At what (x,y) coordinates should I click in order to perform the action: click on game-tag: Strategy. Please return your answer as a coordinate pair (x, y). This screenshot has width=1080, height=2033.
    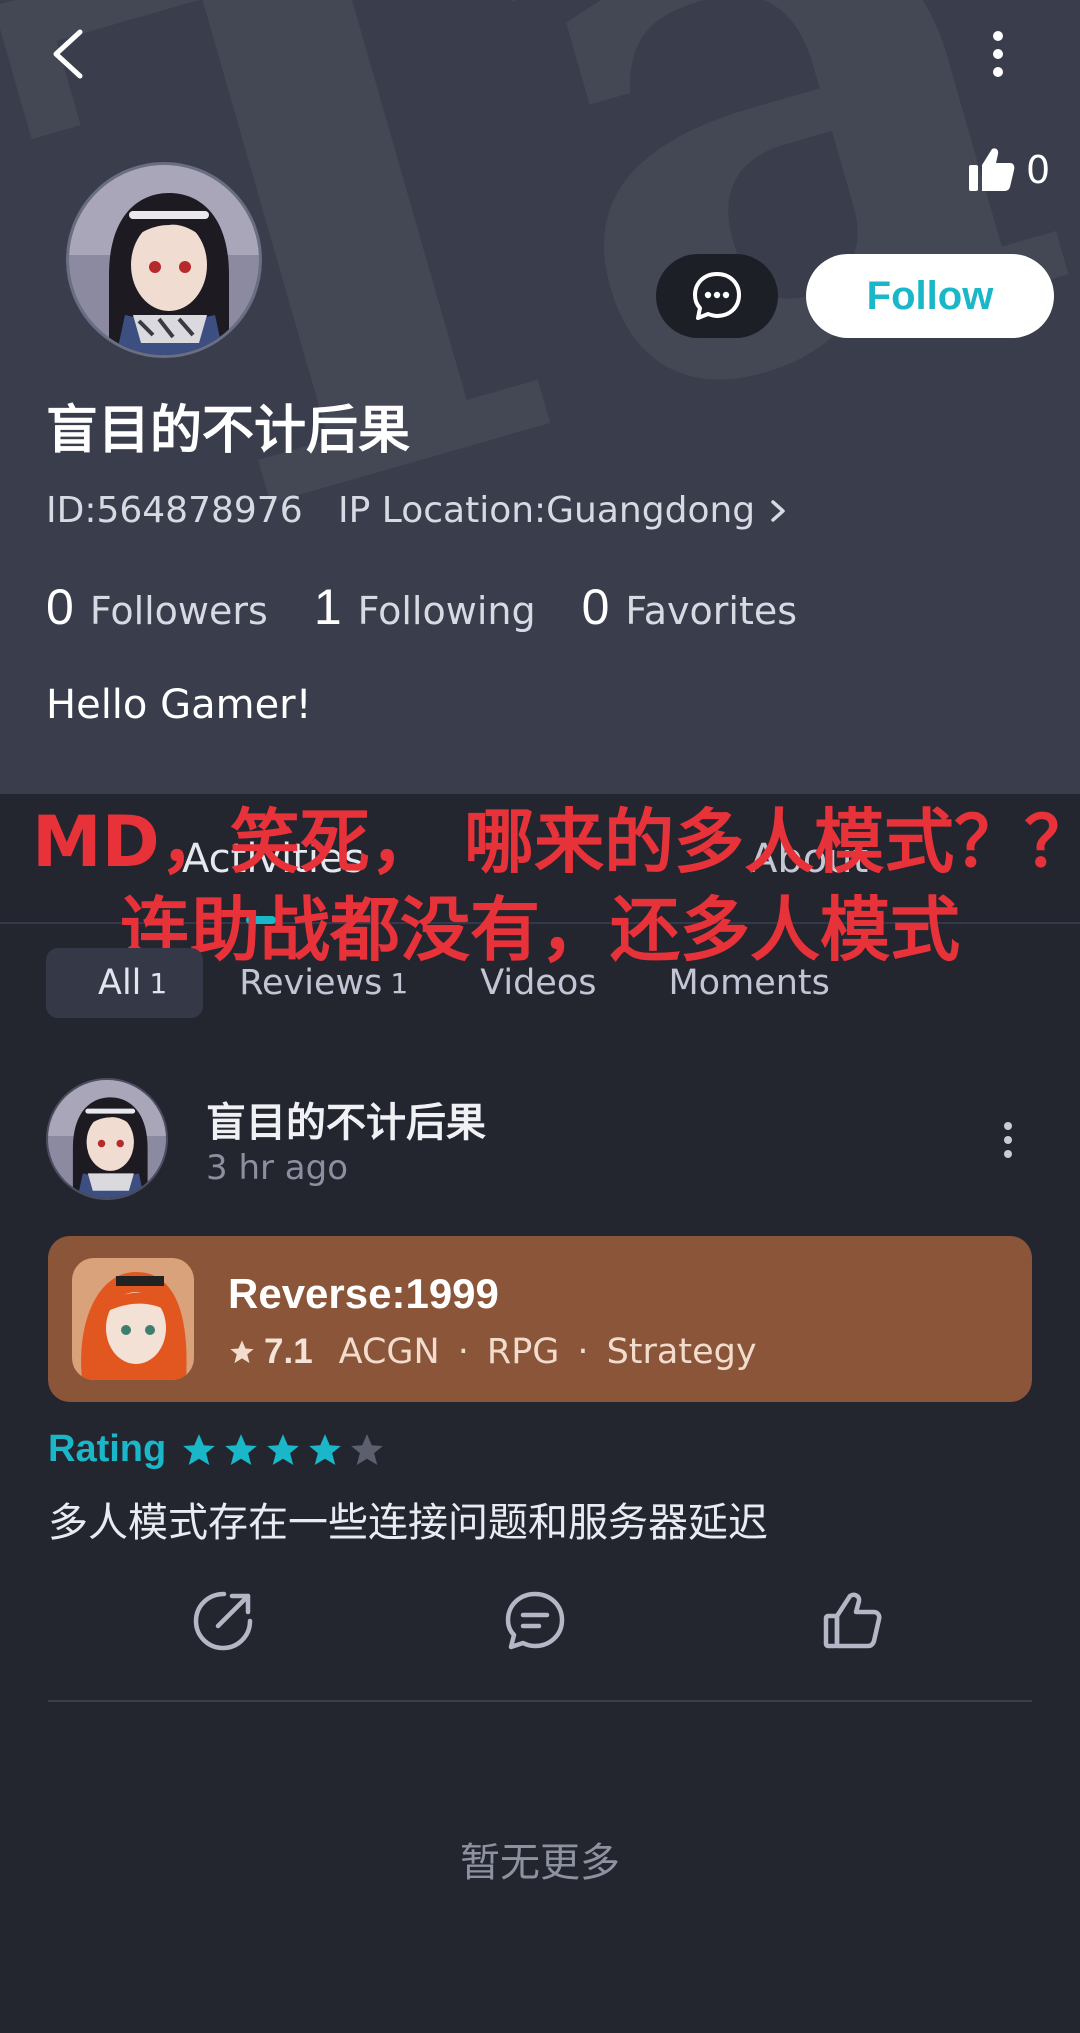
    Looking at the image, I should click on (681, 1352).